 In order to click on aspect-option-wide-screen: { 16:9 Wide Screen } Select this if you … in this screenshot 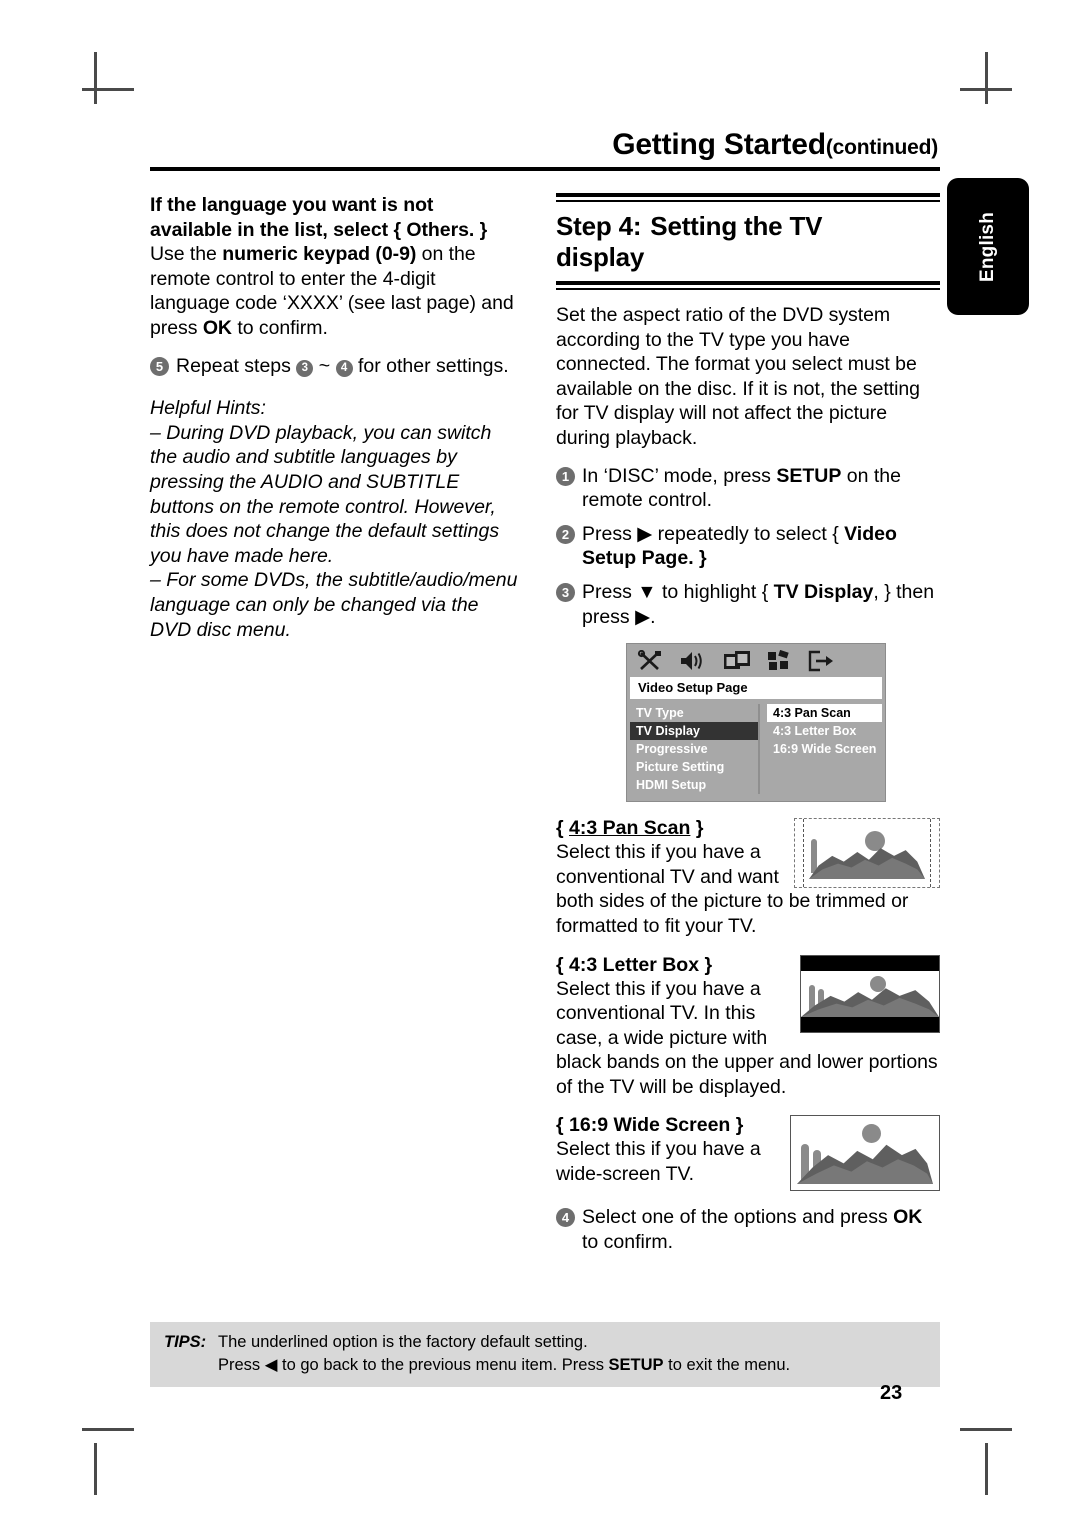, I will do `click(748, 1152)`.